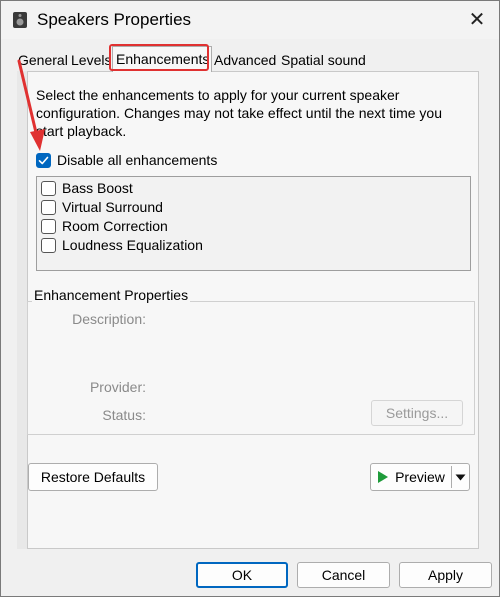 This screenshot has width=500, height=597. What do you see at coordinates (132, 245) in the screenshot?
I see `list-item-label: Loudness Equalization` at bounding box center [132, 245].